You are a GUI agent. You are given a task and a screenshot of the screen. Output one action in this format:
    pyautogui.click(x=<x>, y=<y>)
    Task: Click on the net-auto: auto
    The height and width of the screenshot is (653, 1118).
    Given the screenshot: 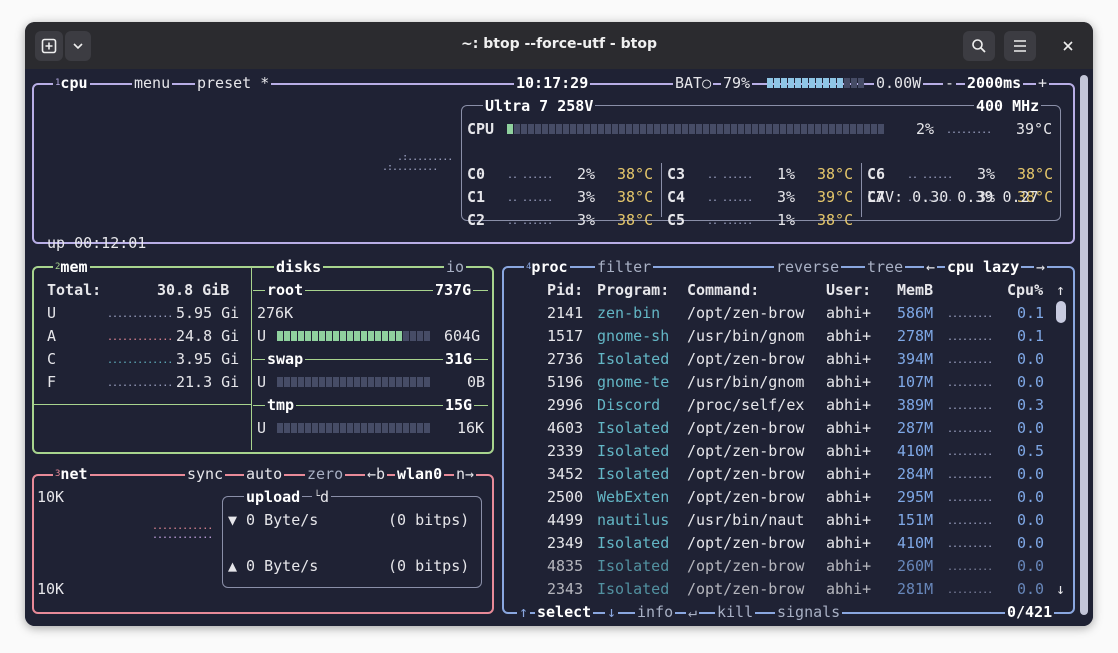 What is the action you would take?
    pyautogui.click(x=264, y=474)
    